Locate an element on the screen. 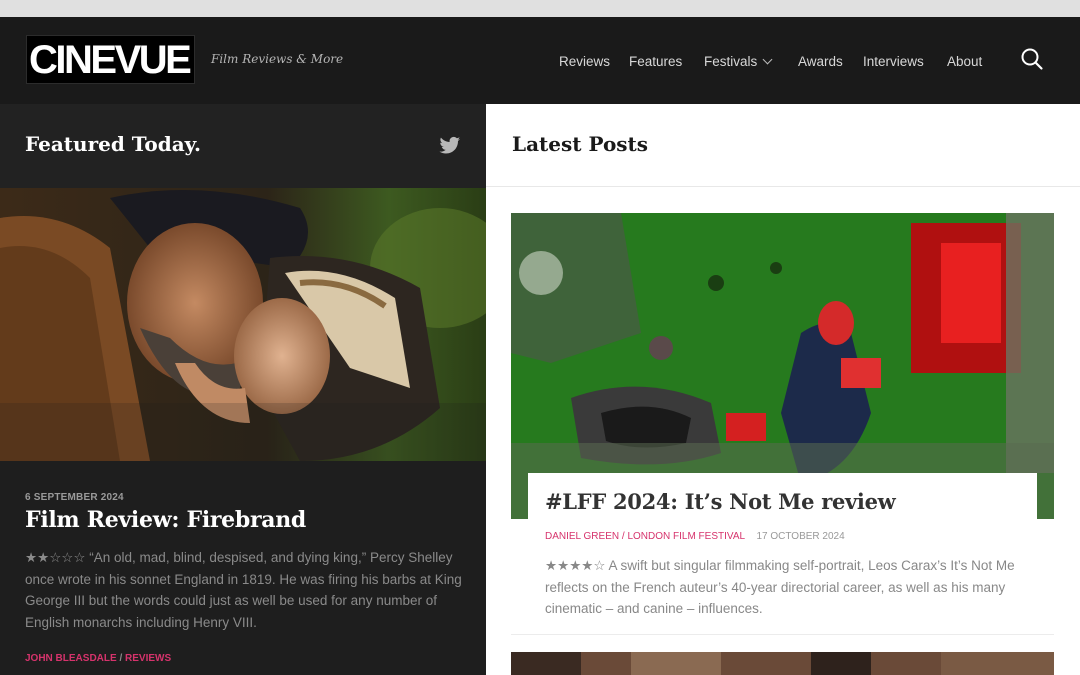 The height and width of the screenshot is (675, 1080). featured-heading: Featured Today. is located at coordinates (113, 144).